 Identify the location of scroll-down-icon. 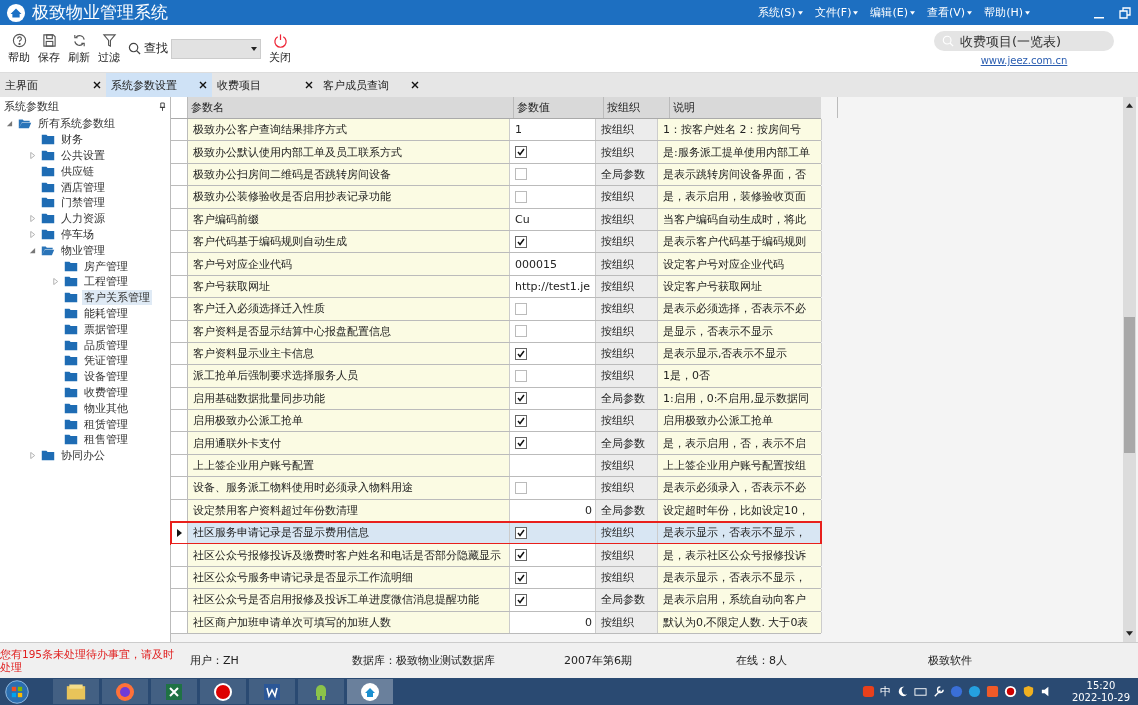
(1129, 633).